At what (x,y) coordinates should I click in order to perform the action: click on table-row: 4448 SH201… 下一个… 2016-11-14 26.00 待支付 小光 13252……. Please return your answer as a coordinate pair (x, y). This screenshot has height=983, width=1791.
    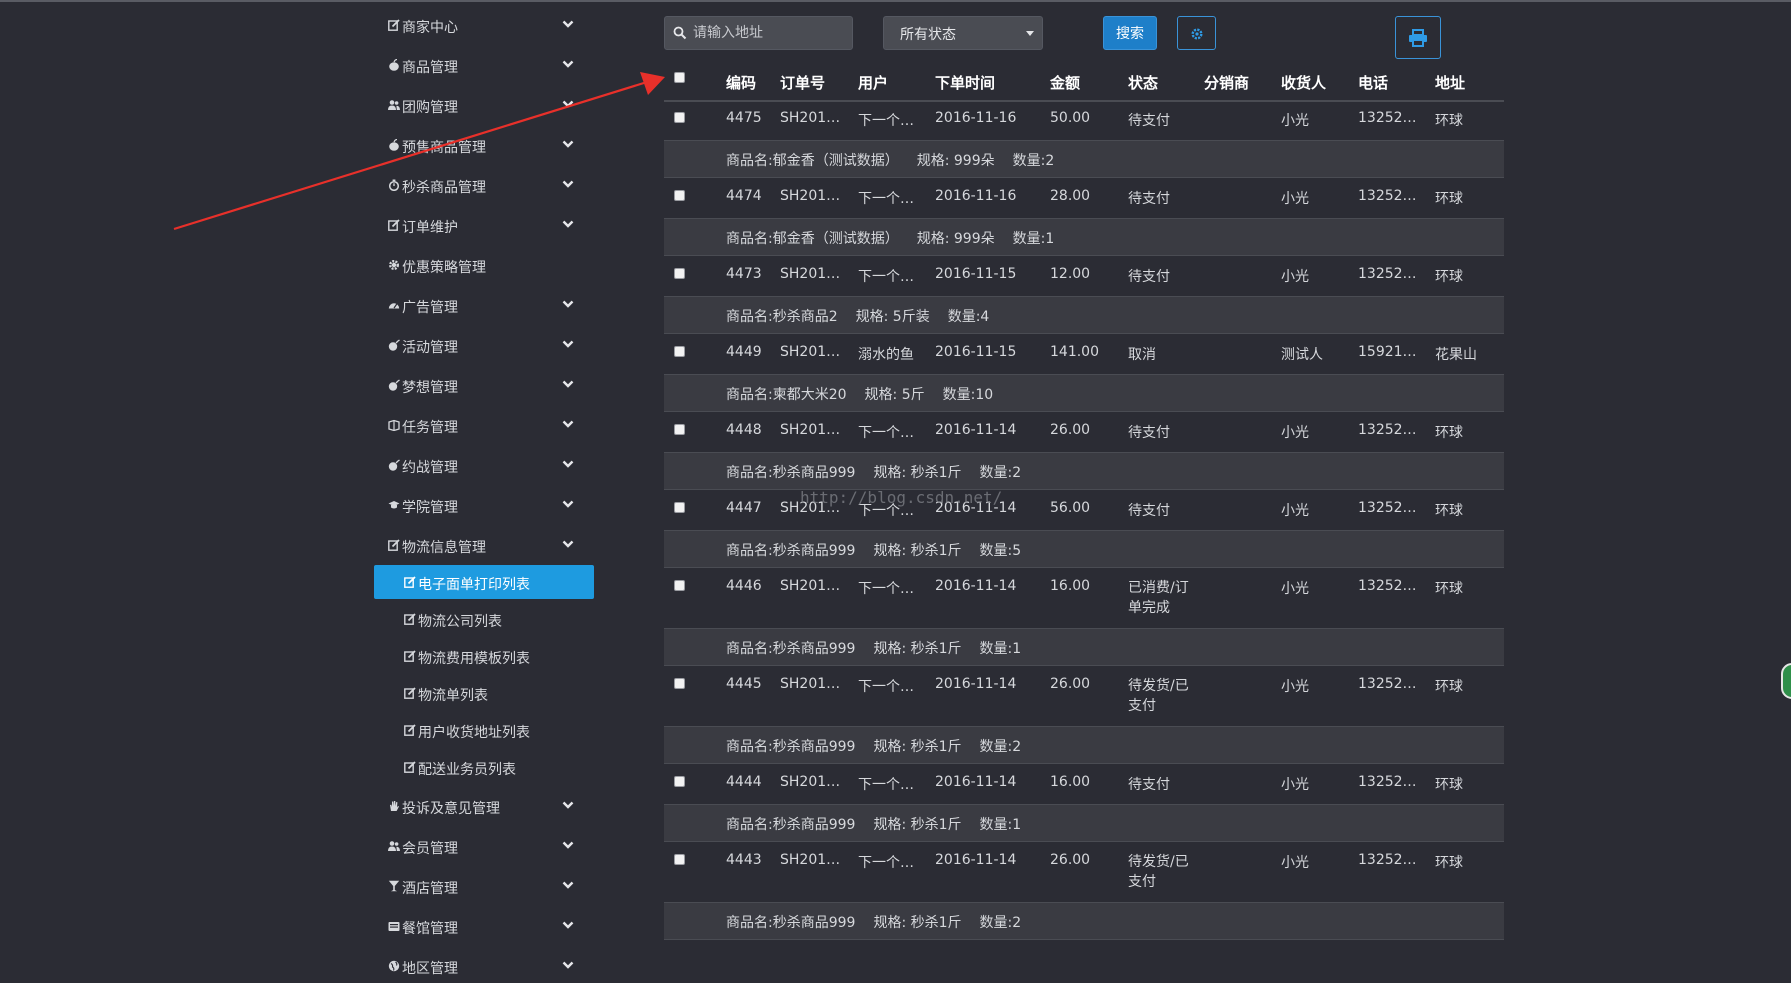
    Looking at the image, I should click on (1084, 432).